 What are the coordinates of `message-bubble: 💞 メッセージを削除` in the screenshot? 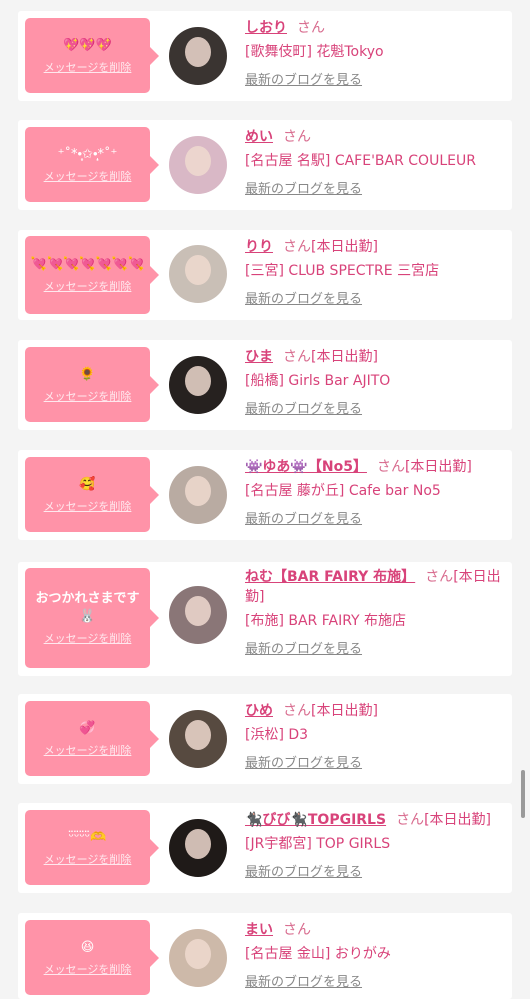 It's located at (92, 738).